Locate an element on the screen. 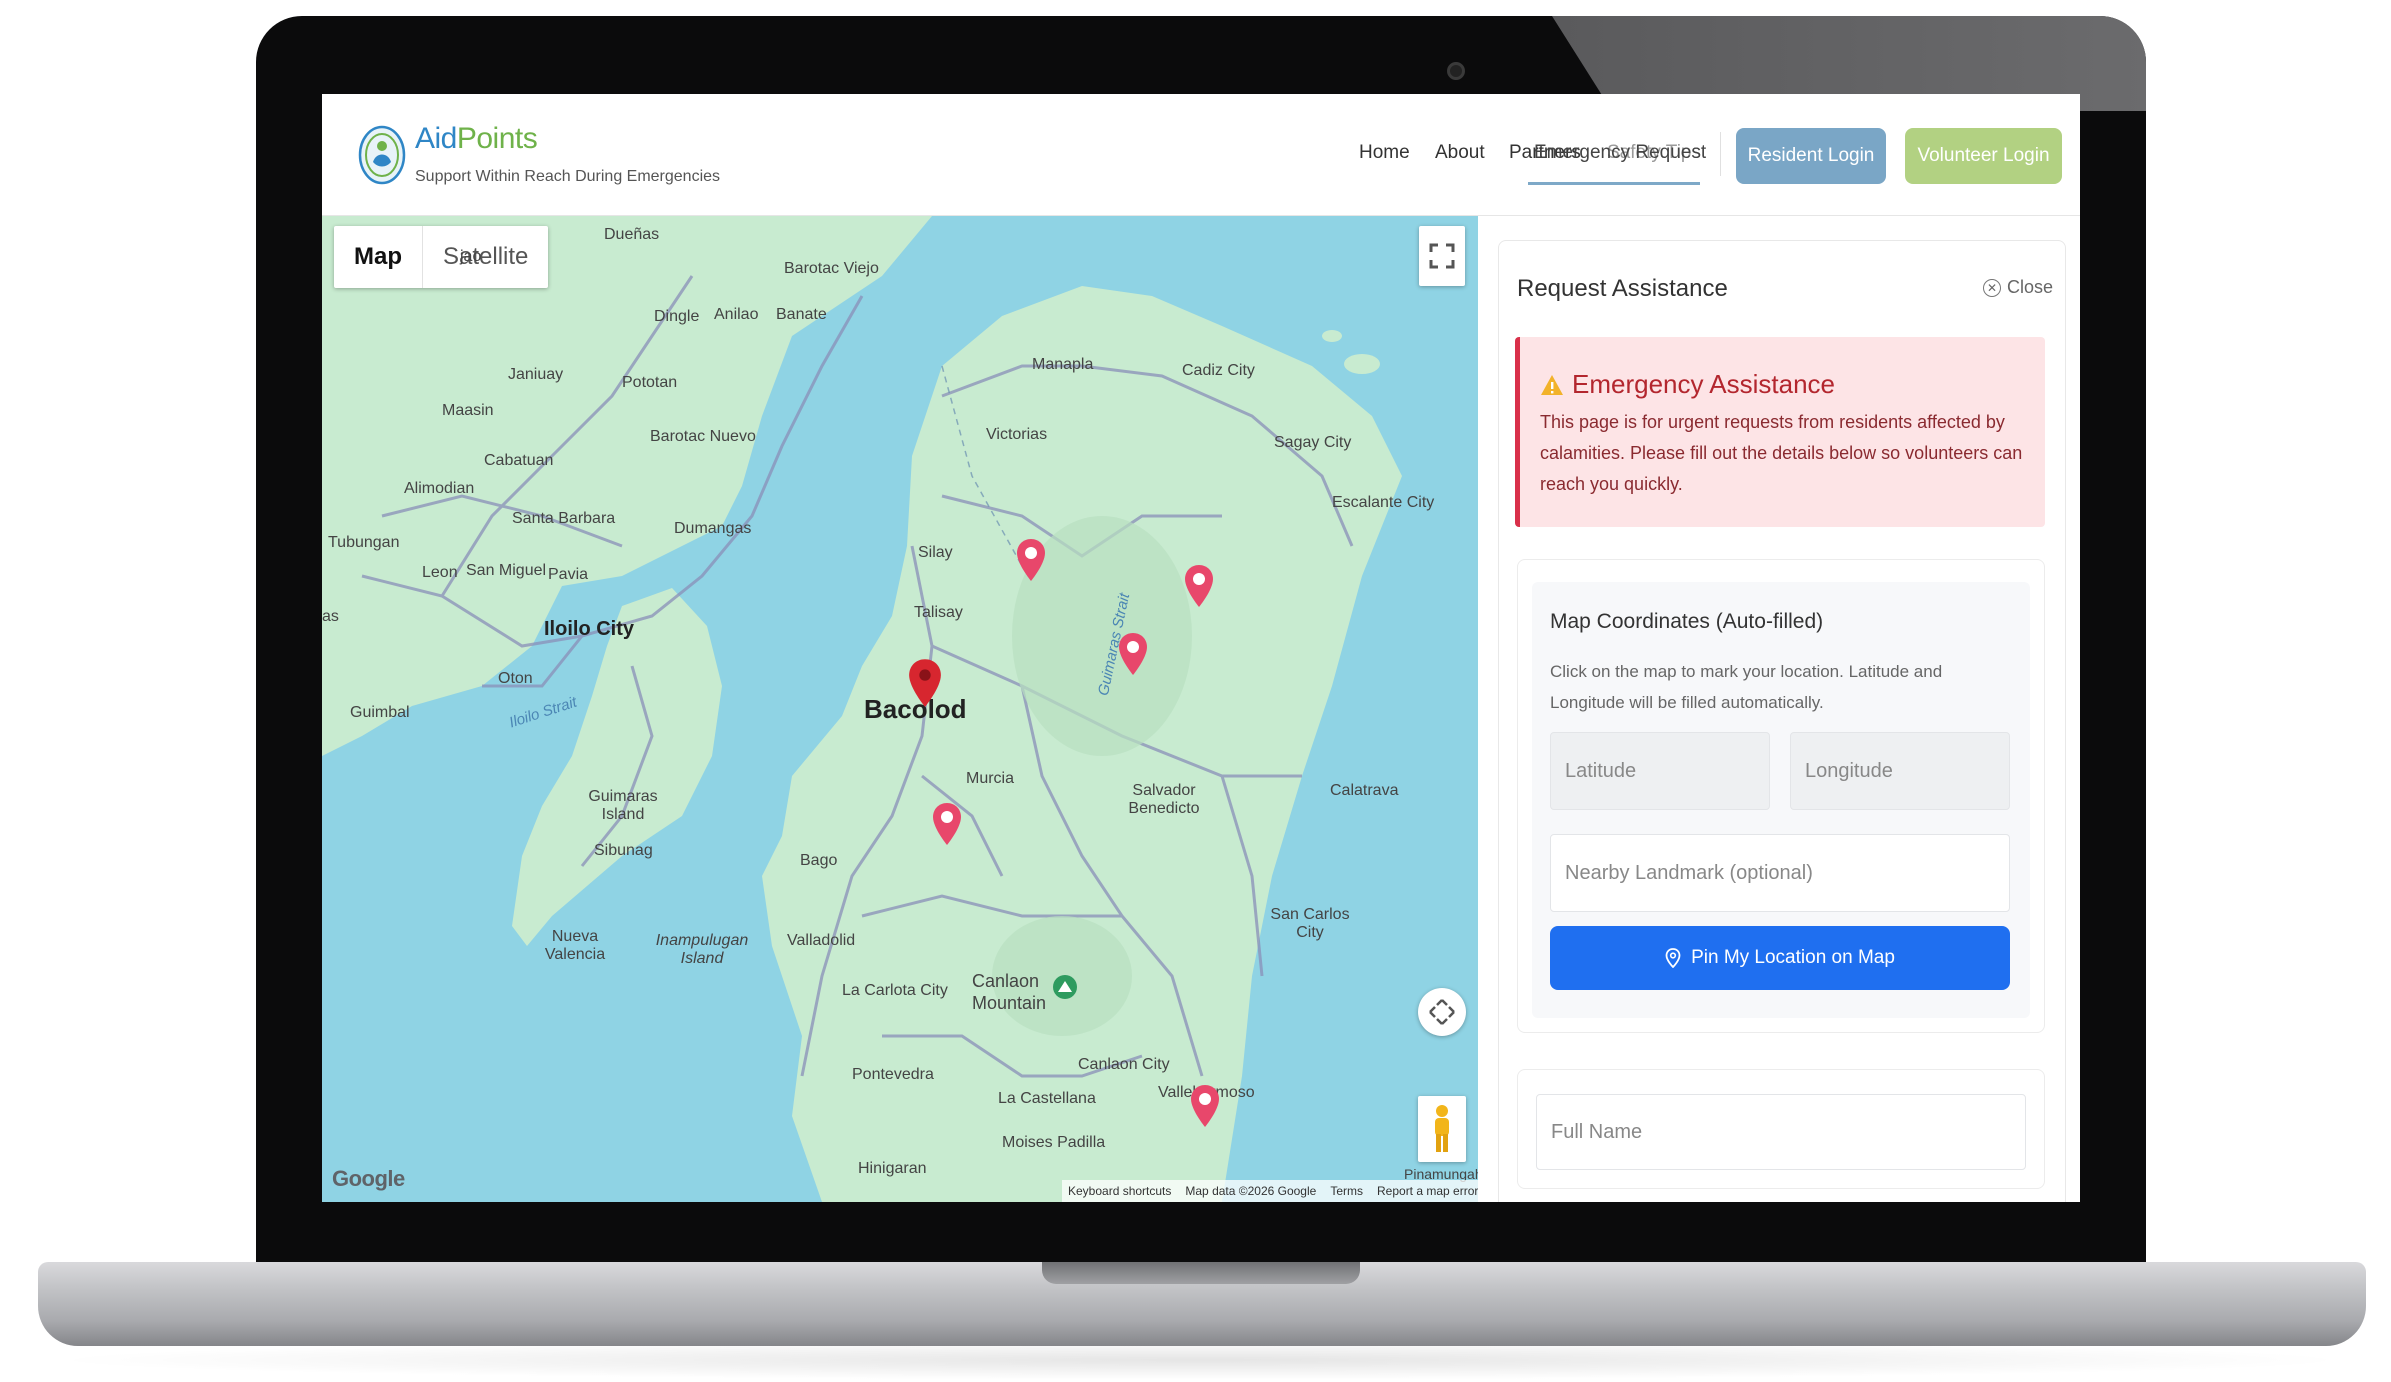 The height and width of the screenshot is (1382, 2391). alert-title: Emergency Assistance is located at coordinates (1687, 384).